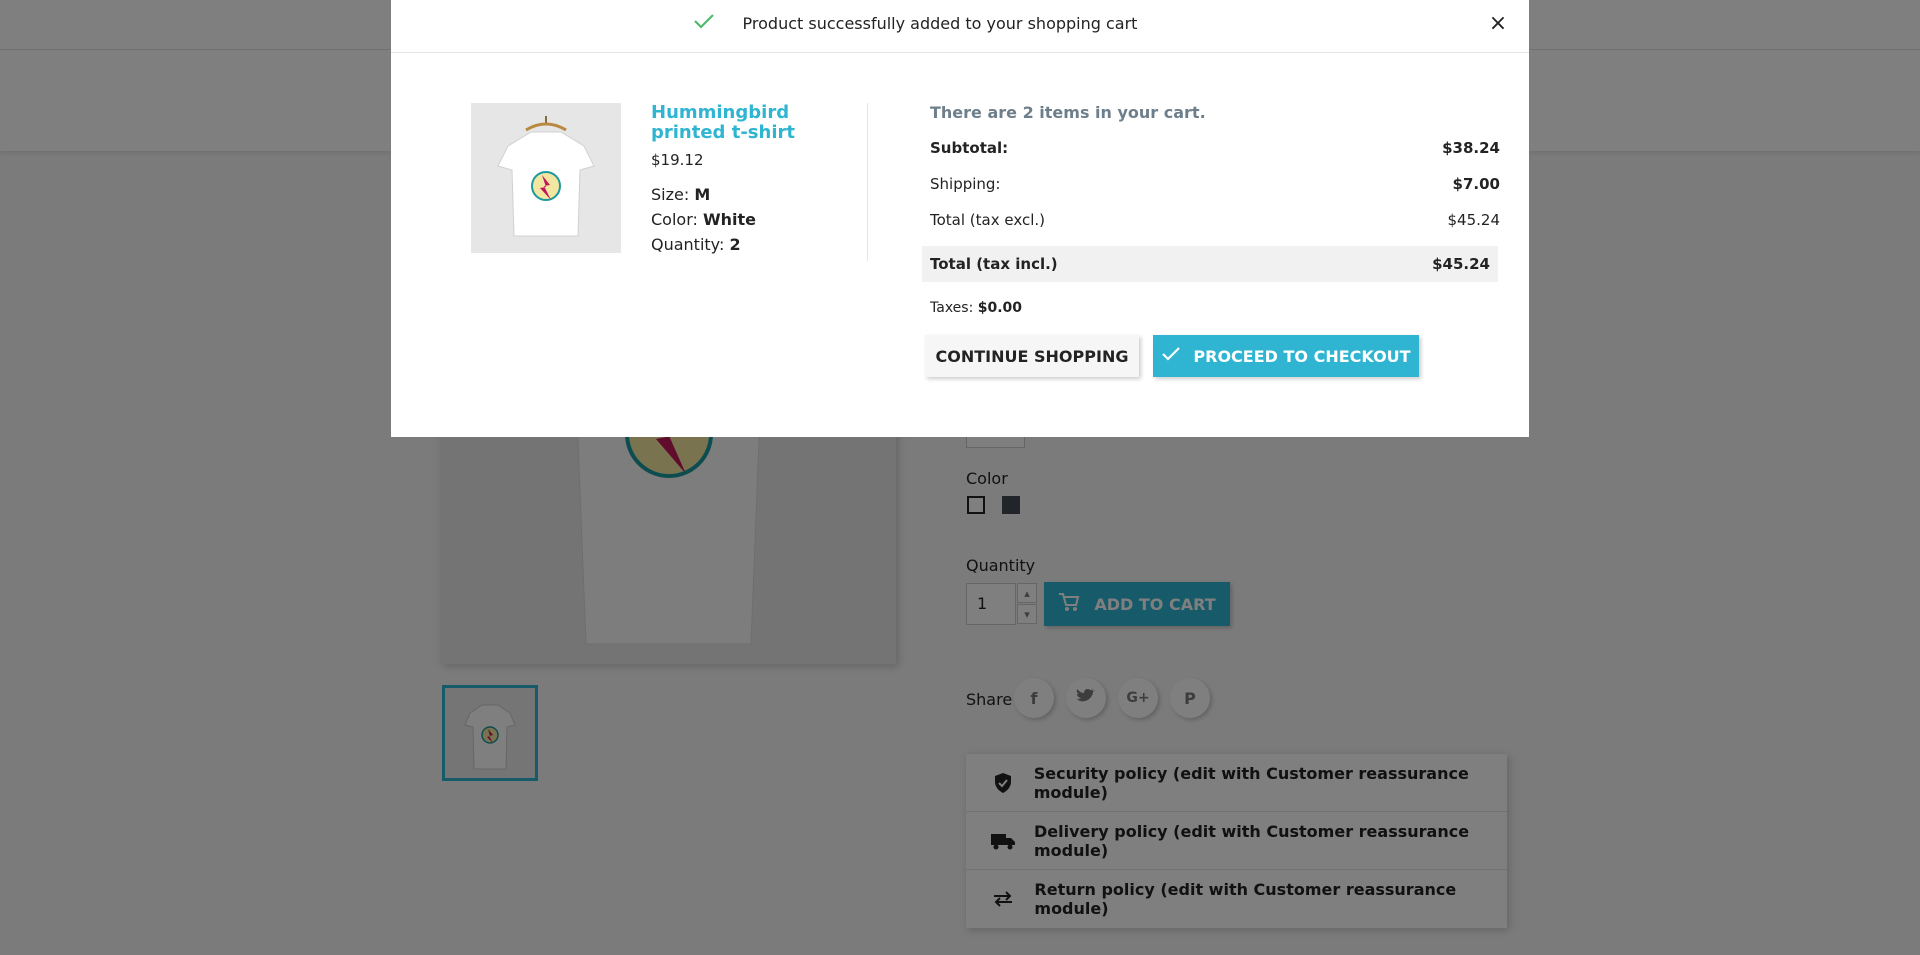 Image resolution: width=1920 pixels, height=955 pixels. What do you see at coordinates (670, 194) in the screenshot?
I see `size-label: Size:` at bounding box center [670, 194].